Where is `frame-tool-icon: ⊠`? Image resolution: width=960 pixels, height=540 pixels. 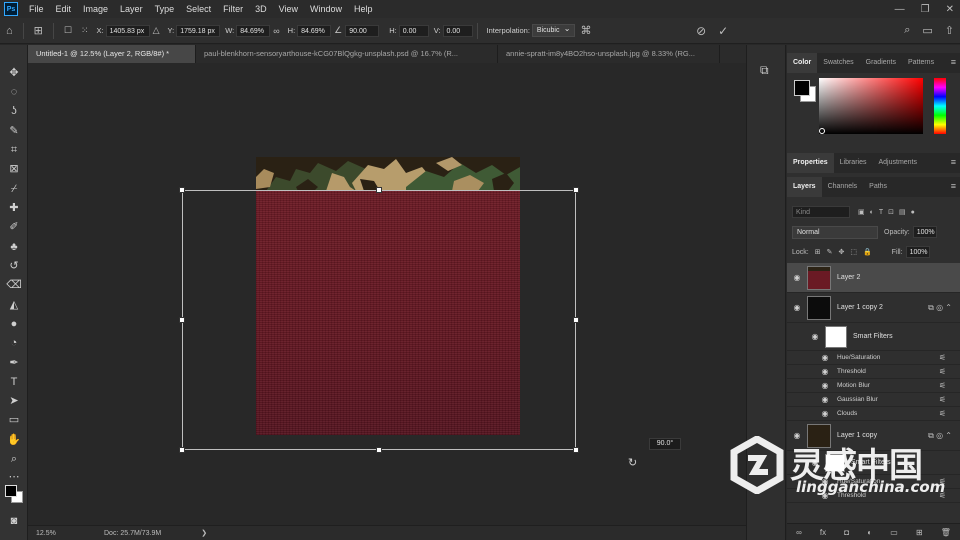
frame-tool-icon: ⊠ is located at coordinates (14, 169).